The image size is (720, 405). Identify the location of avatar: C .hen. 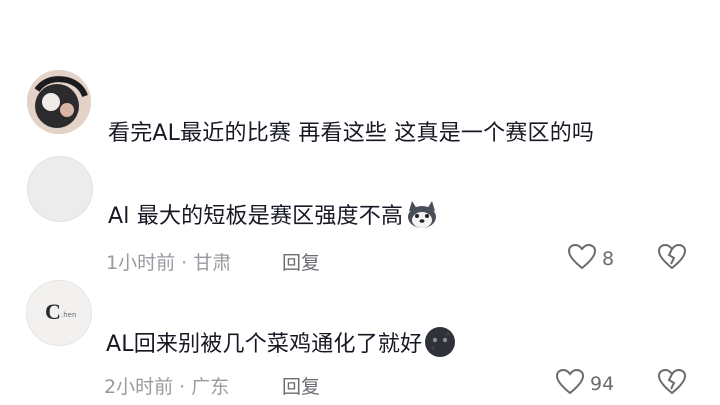
(59, 313).